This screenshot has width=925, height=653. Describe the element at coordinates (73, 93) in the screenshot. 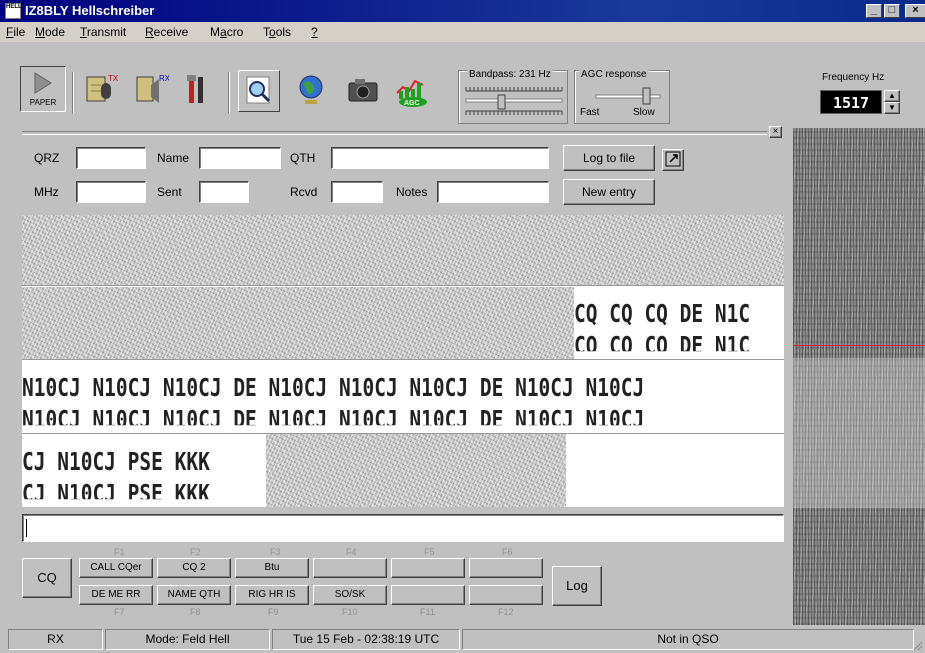

I see `toolbar-separator` at that location.